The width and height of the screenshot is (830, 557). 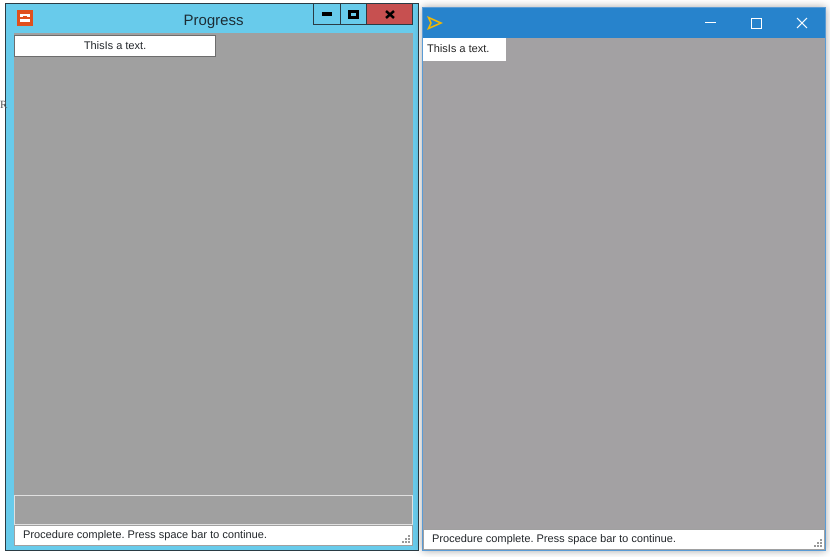 I want to click on maximize-button, so click(x=354, y=14).